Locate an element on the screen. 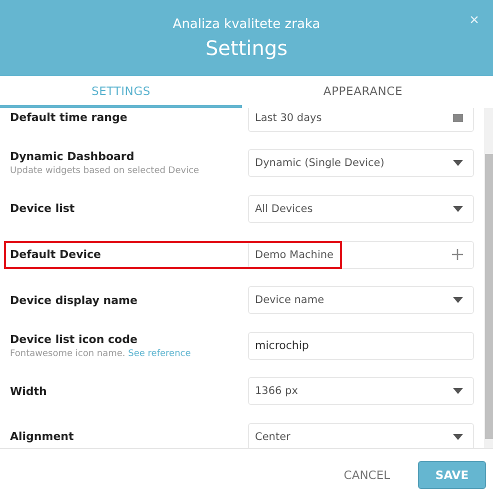  dropdown: Dynamic (Single Device) is located at coordinates (361, 163).